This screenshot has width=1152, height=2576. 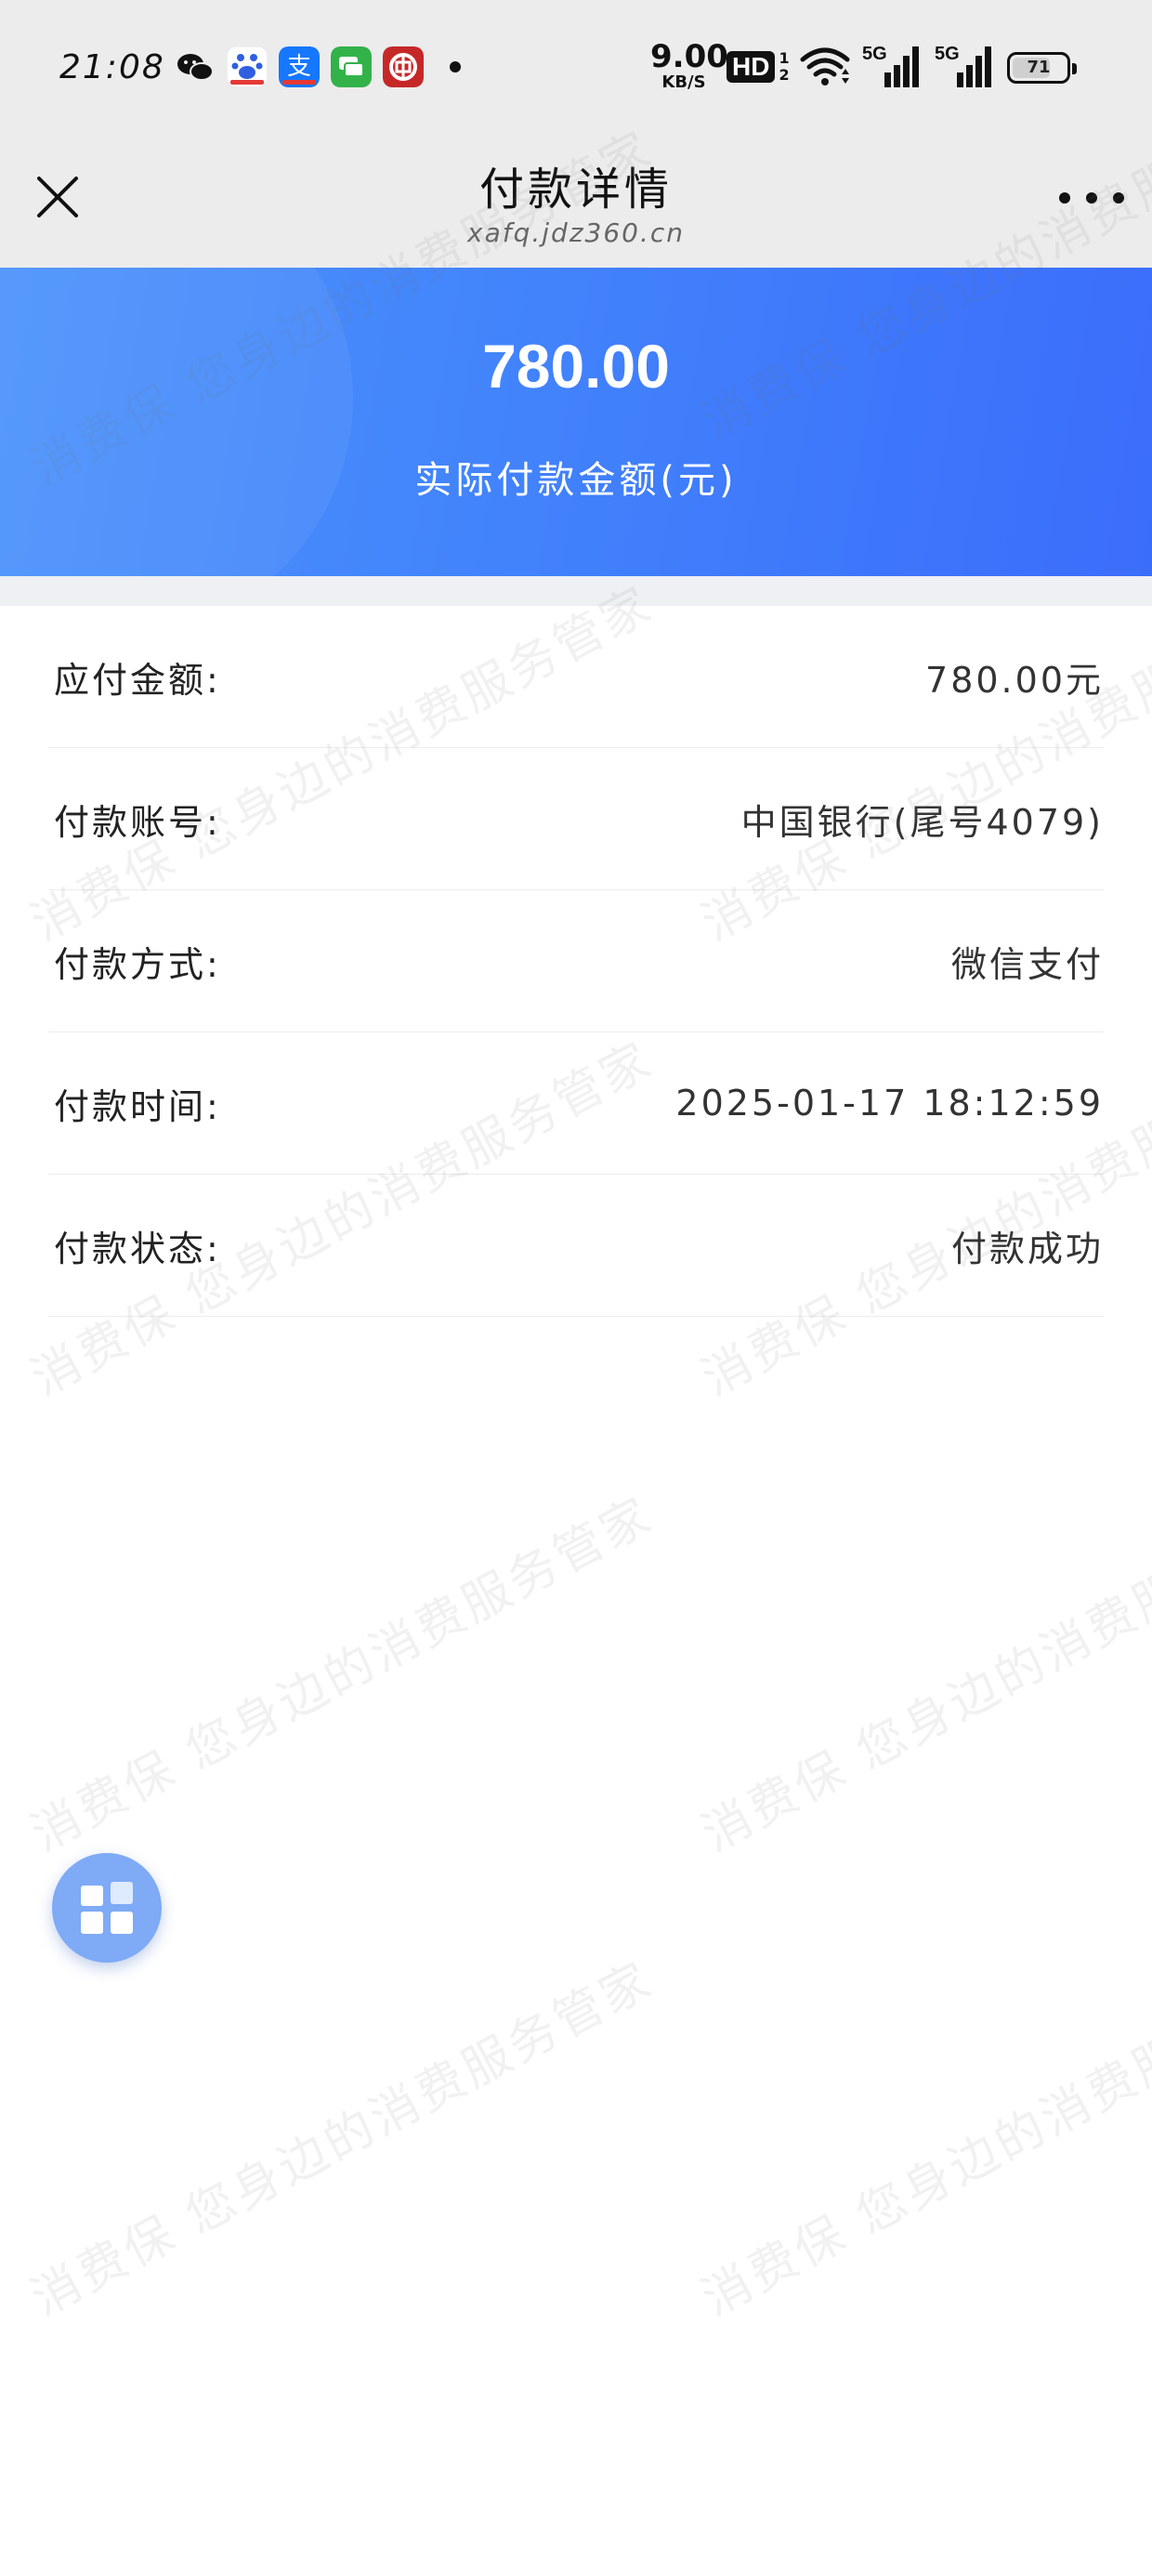 I want to click on hd-label: HD, so click(x=751, y=67).